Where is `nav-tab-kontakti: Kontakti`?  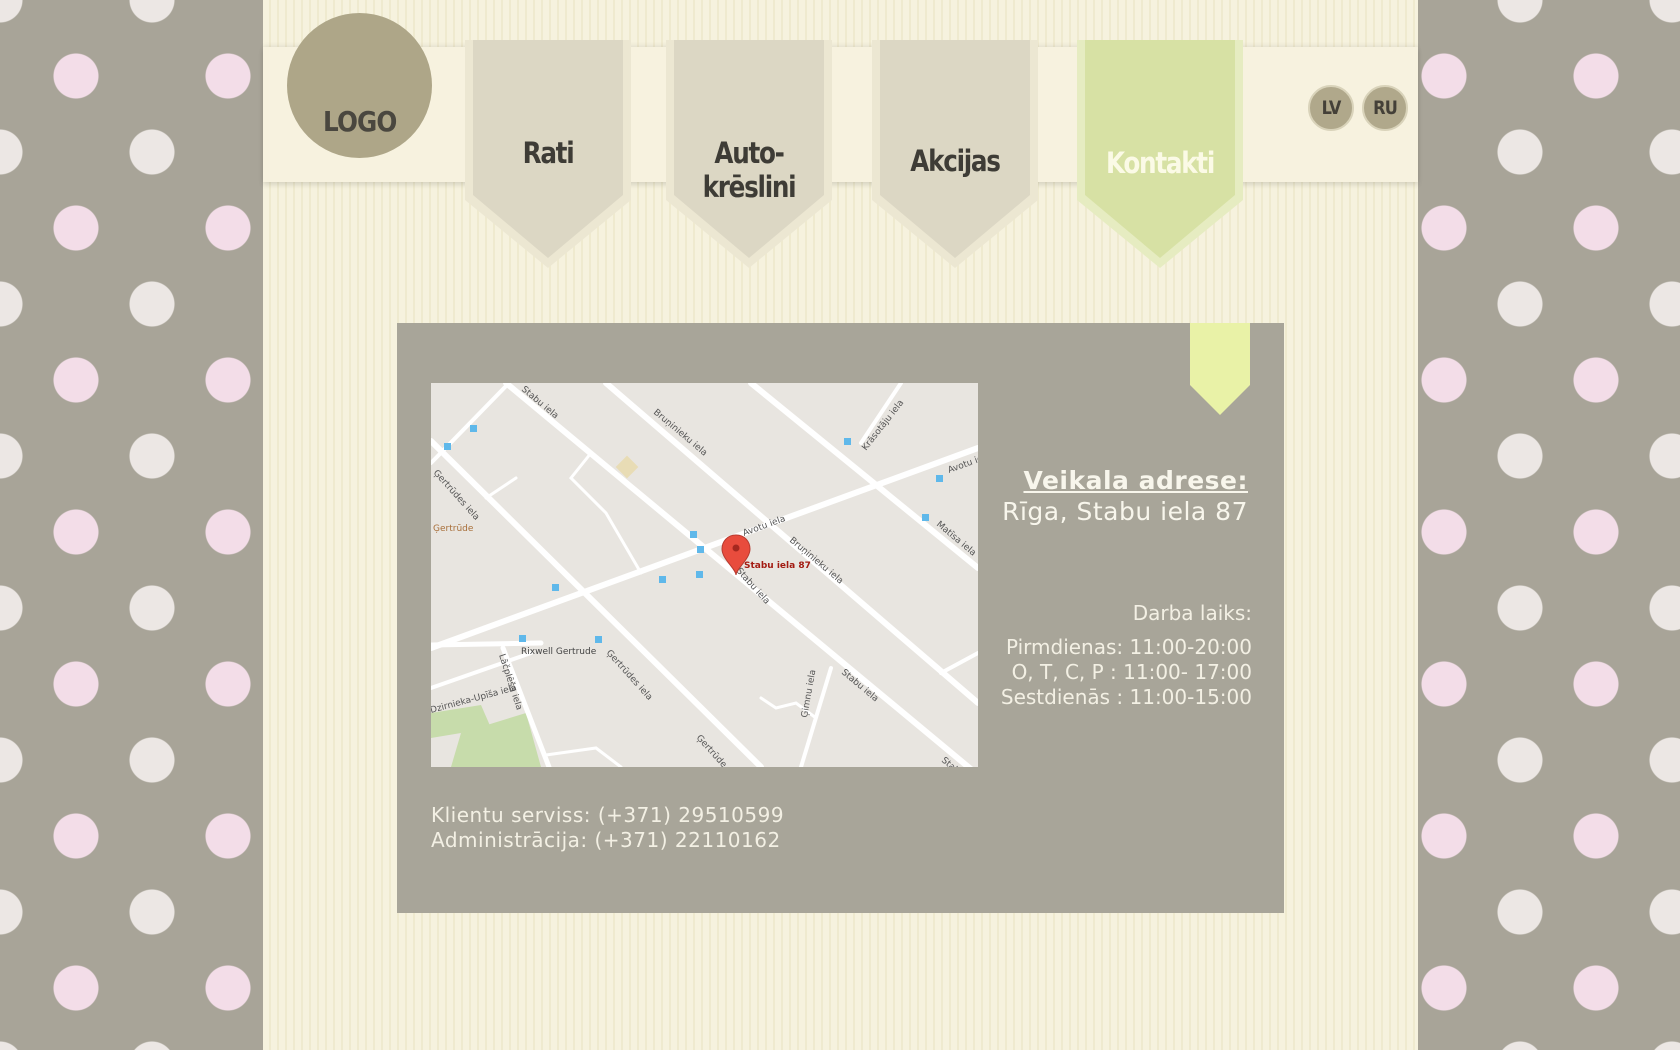
nav-tab-kontakti: Kontakti is located at coordinates (1160, 155).